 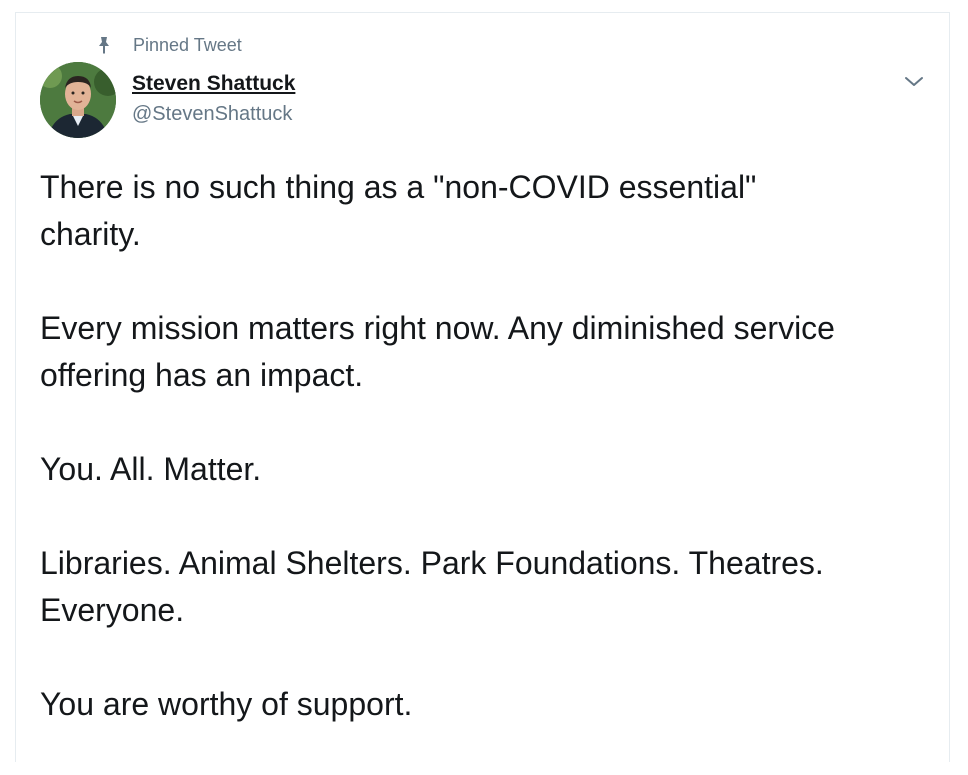 What do you see at coordinates (151, 469) in the screenshot?
I see `tweet-paragraph: You. All. Matter.` at bounding box center [151, 469].